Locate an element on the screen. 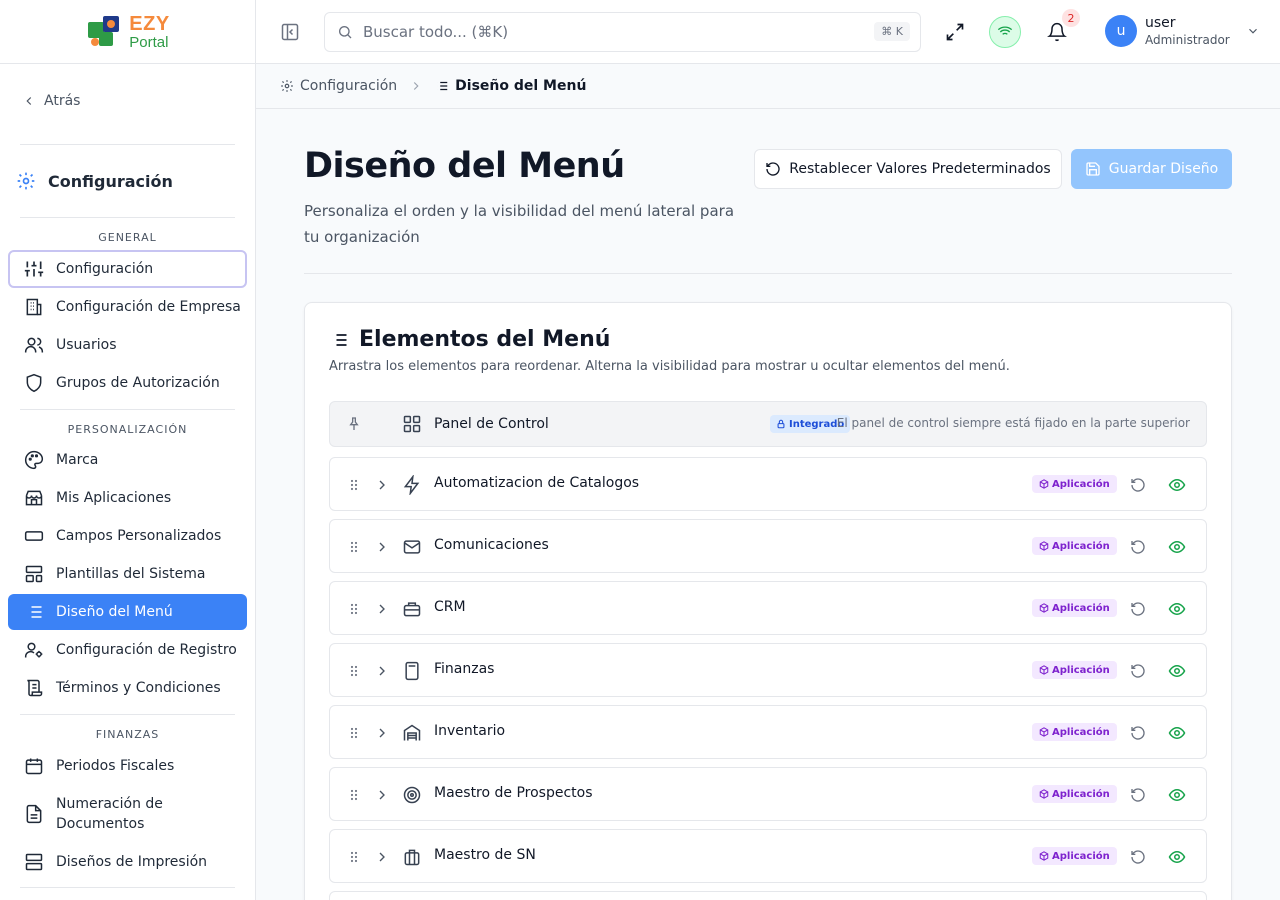 The width and height of the screenshot is (1280, 900). sidebar-item-usuarios: Usuarios is located at coordinates (127, 345).